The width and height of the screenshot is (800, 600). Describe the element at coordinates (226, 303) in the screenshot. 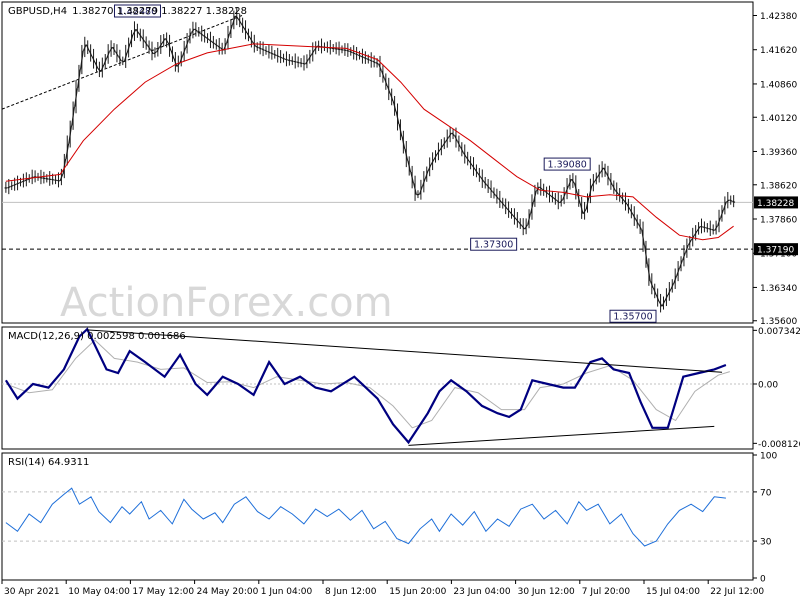

I see `watermark: ActionForex.com` at that location.